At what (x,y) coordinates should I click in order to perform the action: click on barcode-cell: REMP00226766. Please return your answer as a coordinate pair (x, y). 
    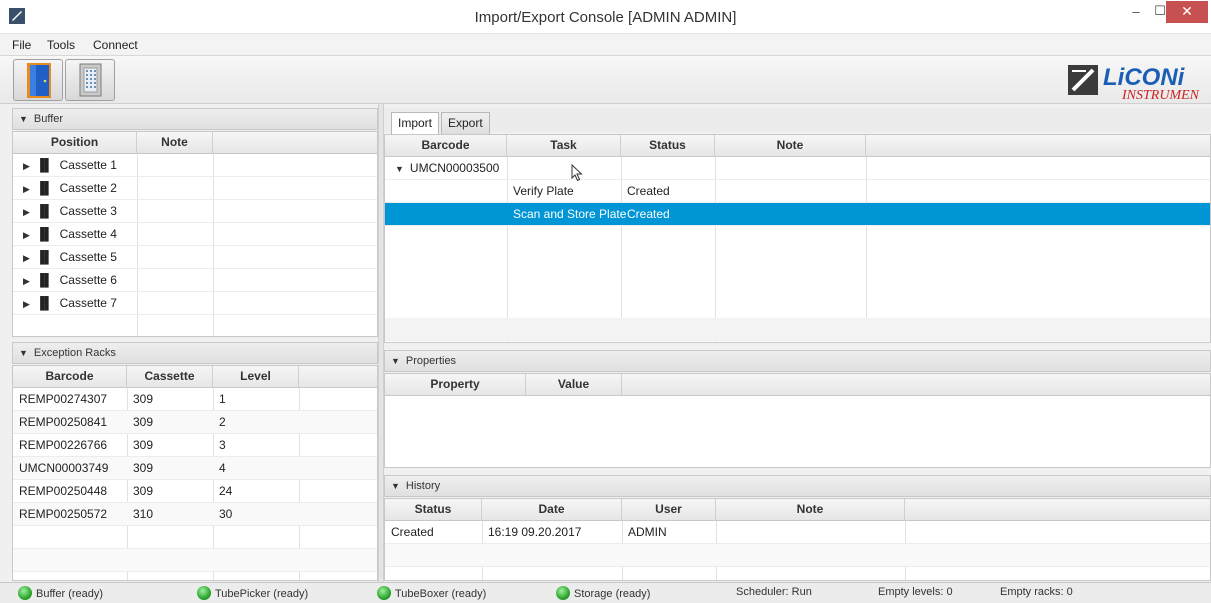
    Looking at the image, I should click on (63, 445).